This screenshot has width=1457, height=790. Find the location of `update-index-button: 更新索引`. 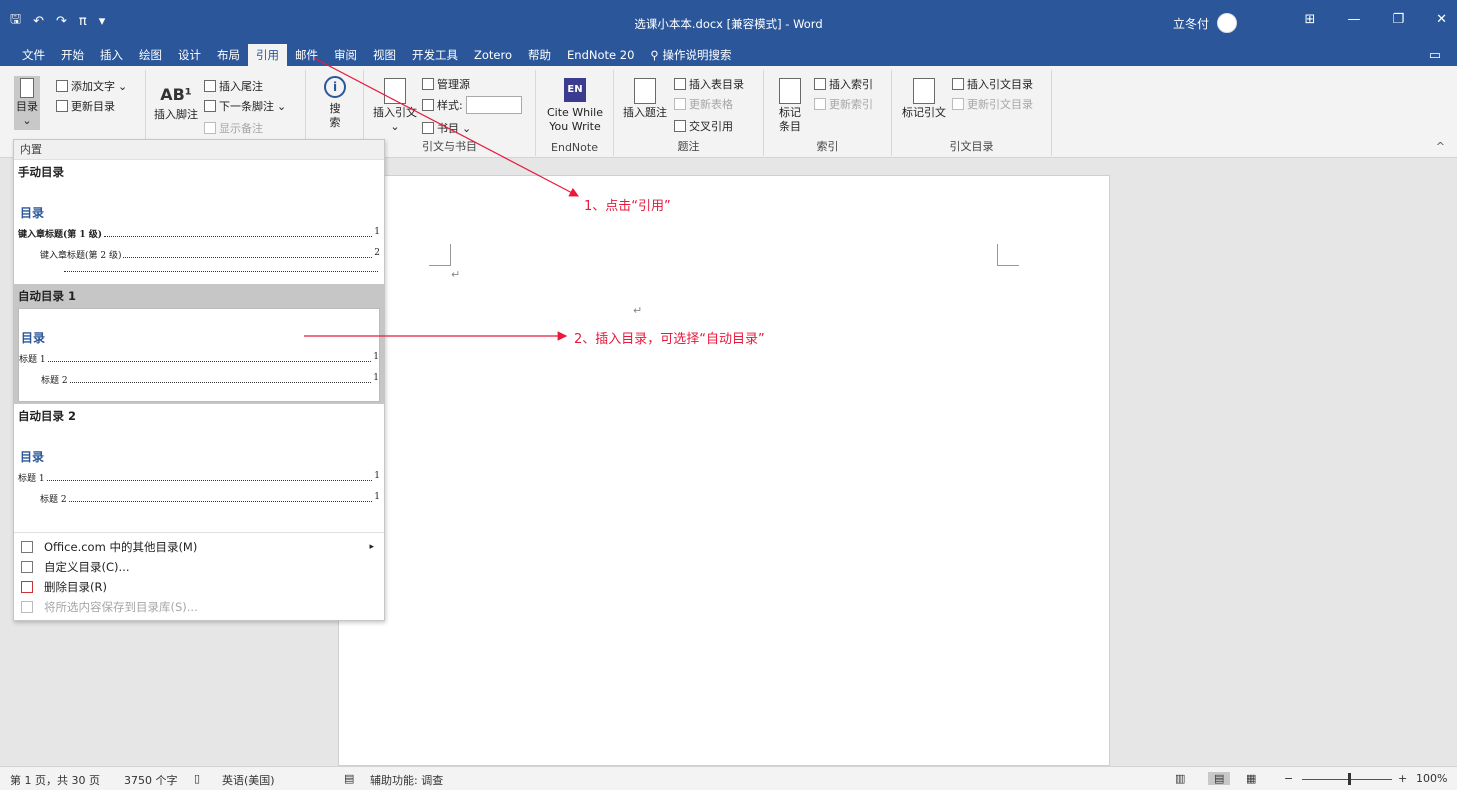

update-index-button: 更新索引 is located at coordinates (843, 104).